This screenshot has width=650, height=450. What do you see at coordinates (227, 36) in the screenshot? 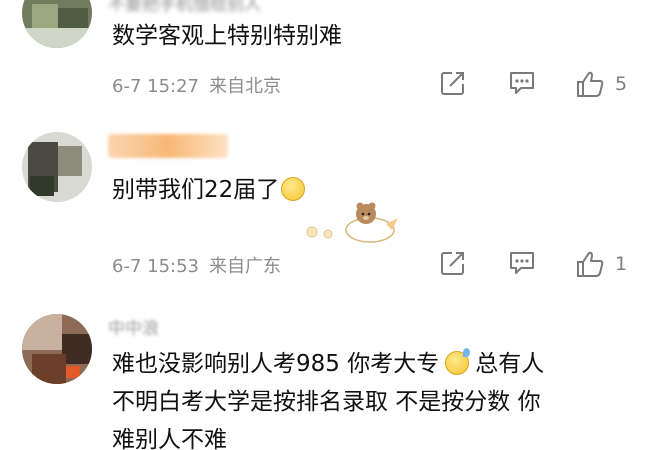
I see `comment-text: 数学客观上特别特别难` at bounding box center [227, 36].